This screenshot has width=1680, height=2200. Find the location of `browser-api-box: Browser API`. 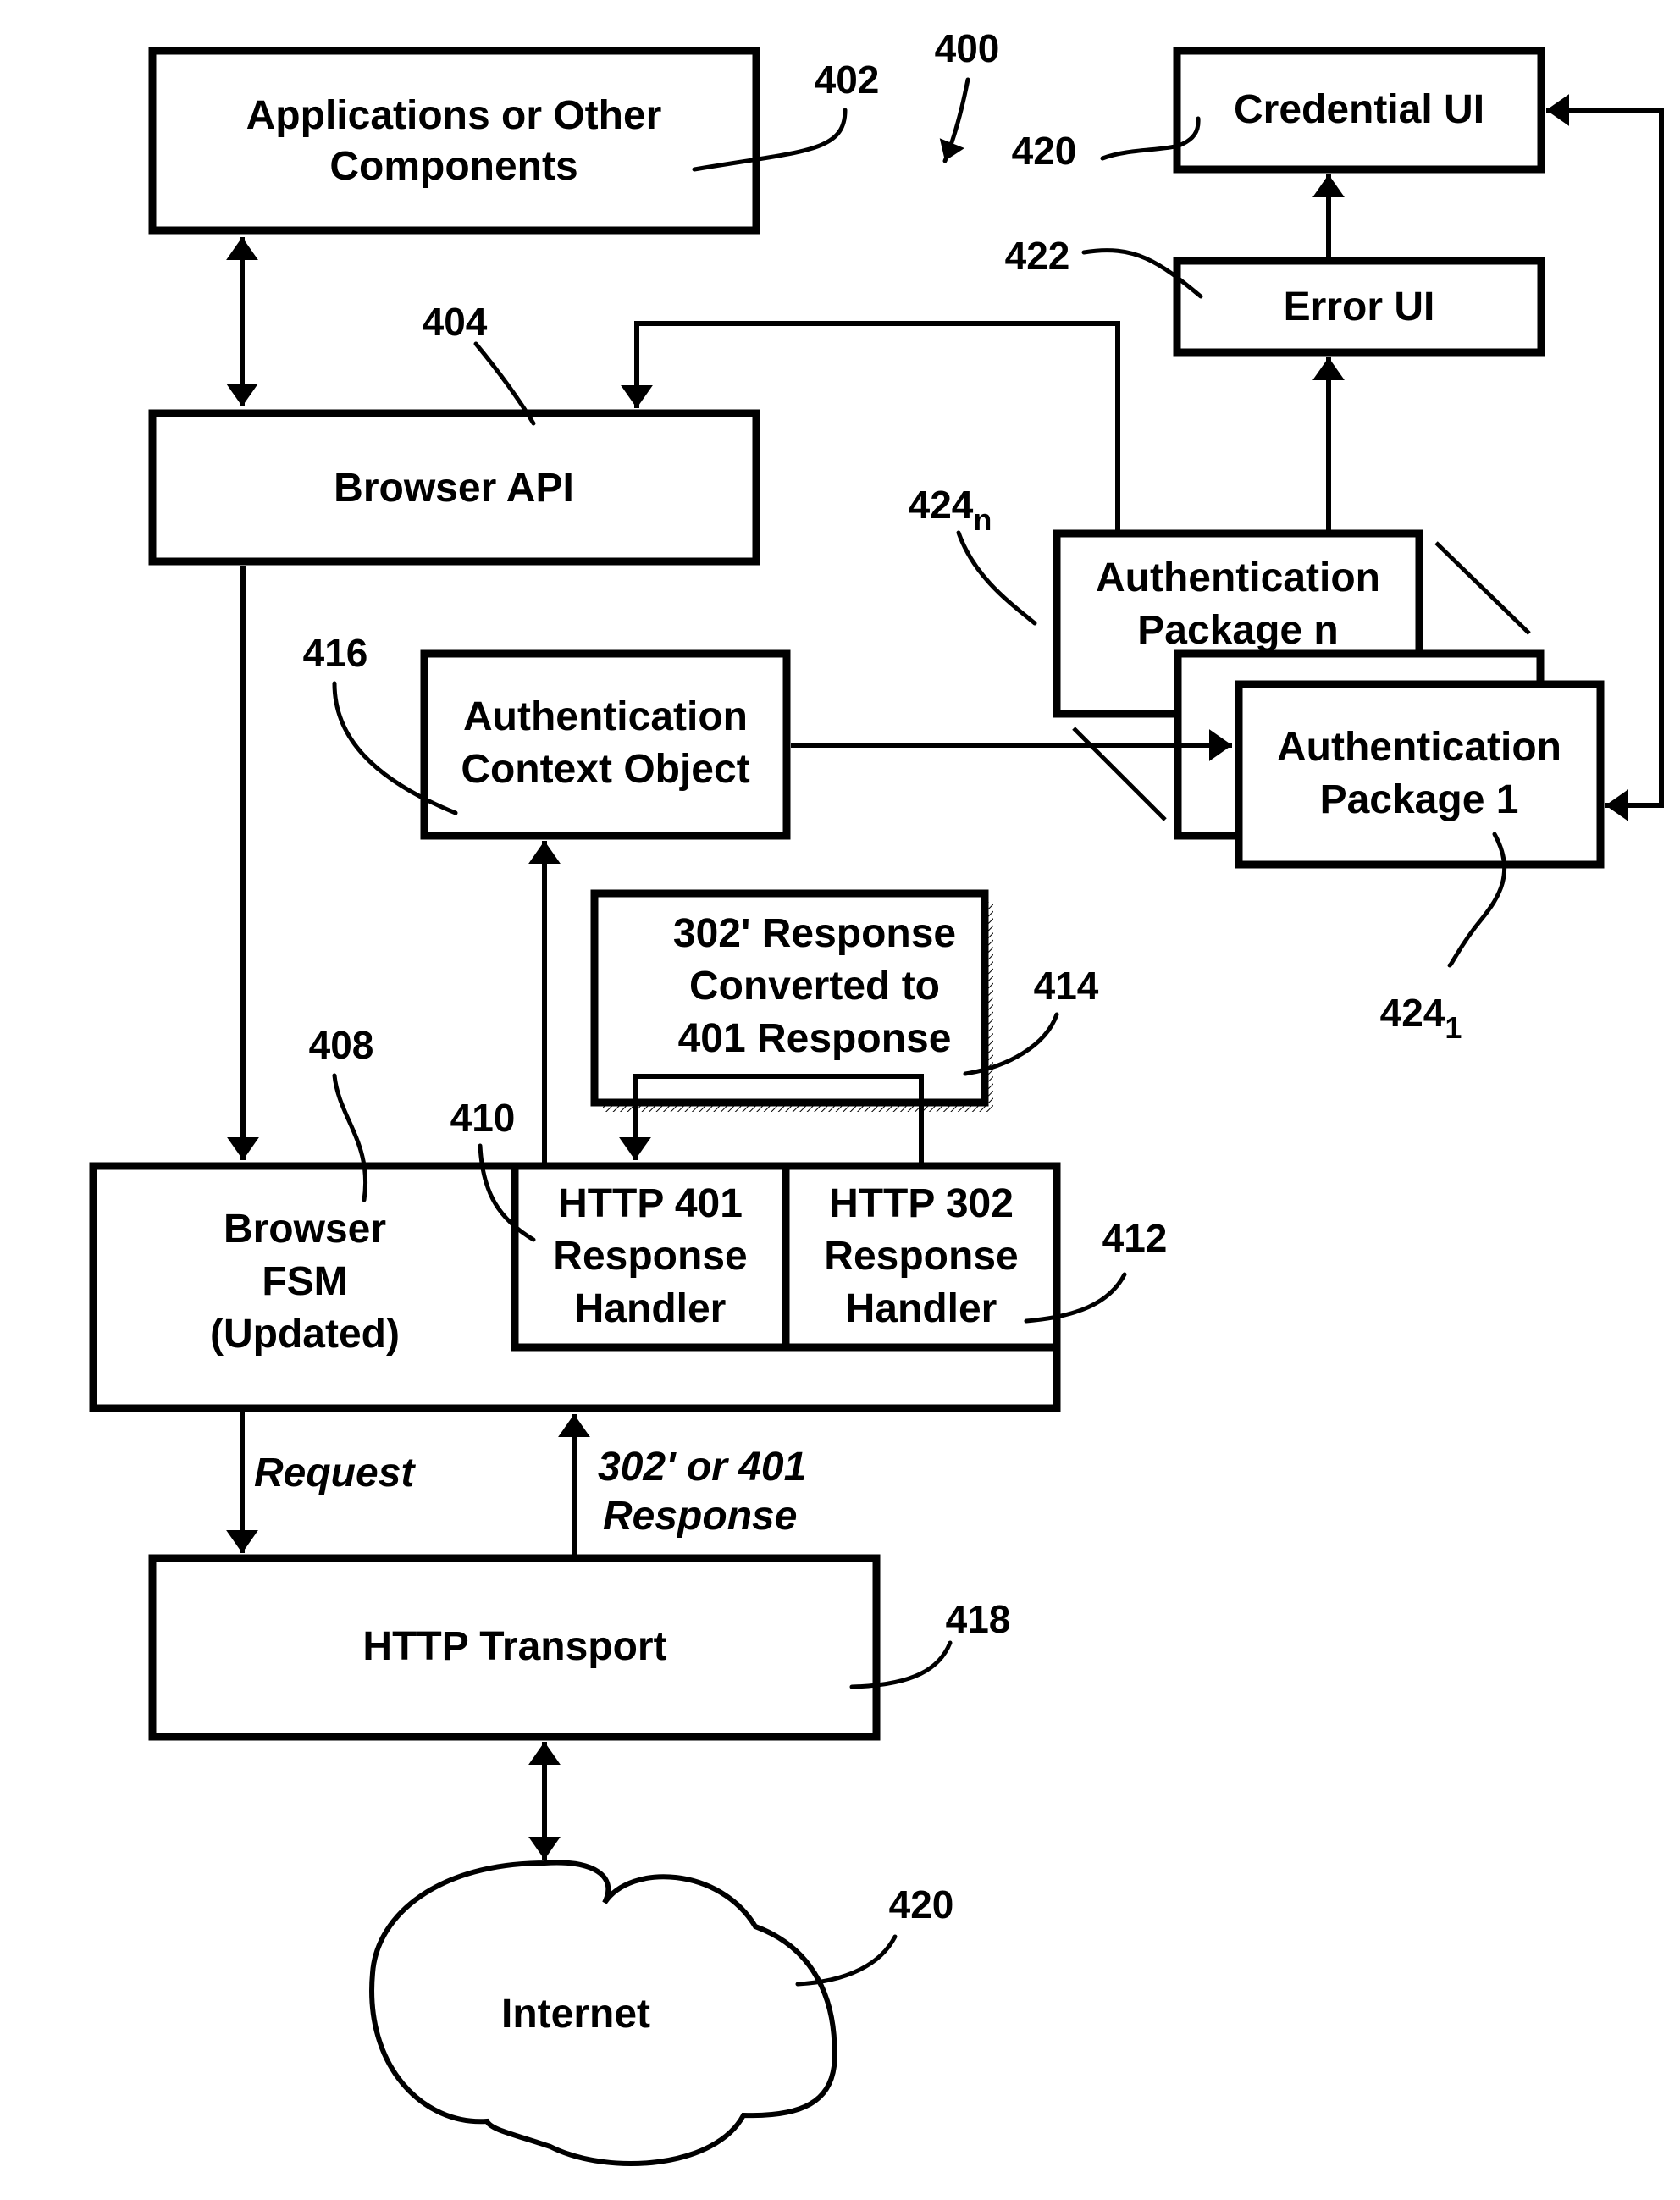

browser-api-box: Browser API is located at coordinates (454, 488).